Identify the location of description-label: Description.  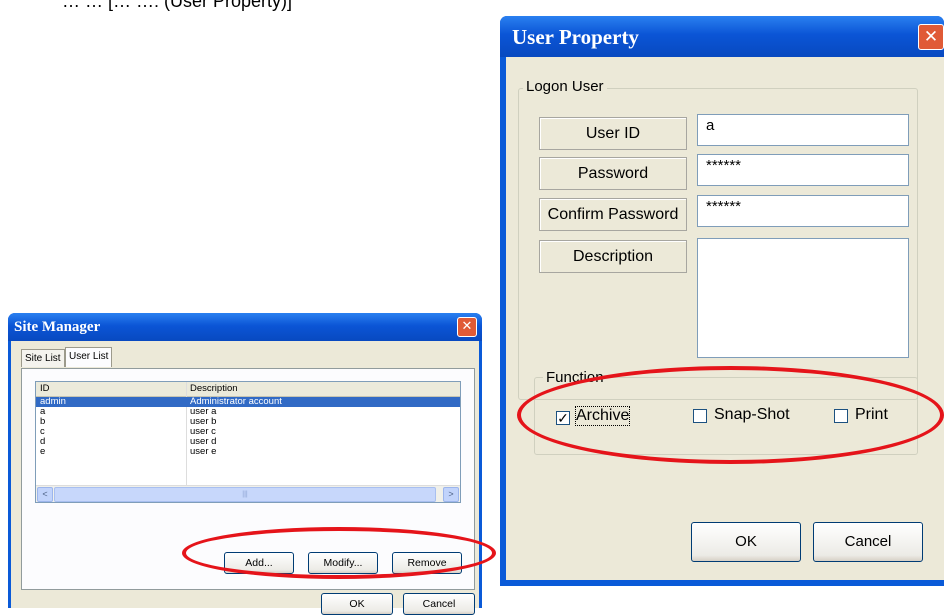
(613, 256).